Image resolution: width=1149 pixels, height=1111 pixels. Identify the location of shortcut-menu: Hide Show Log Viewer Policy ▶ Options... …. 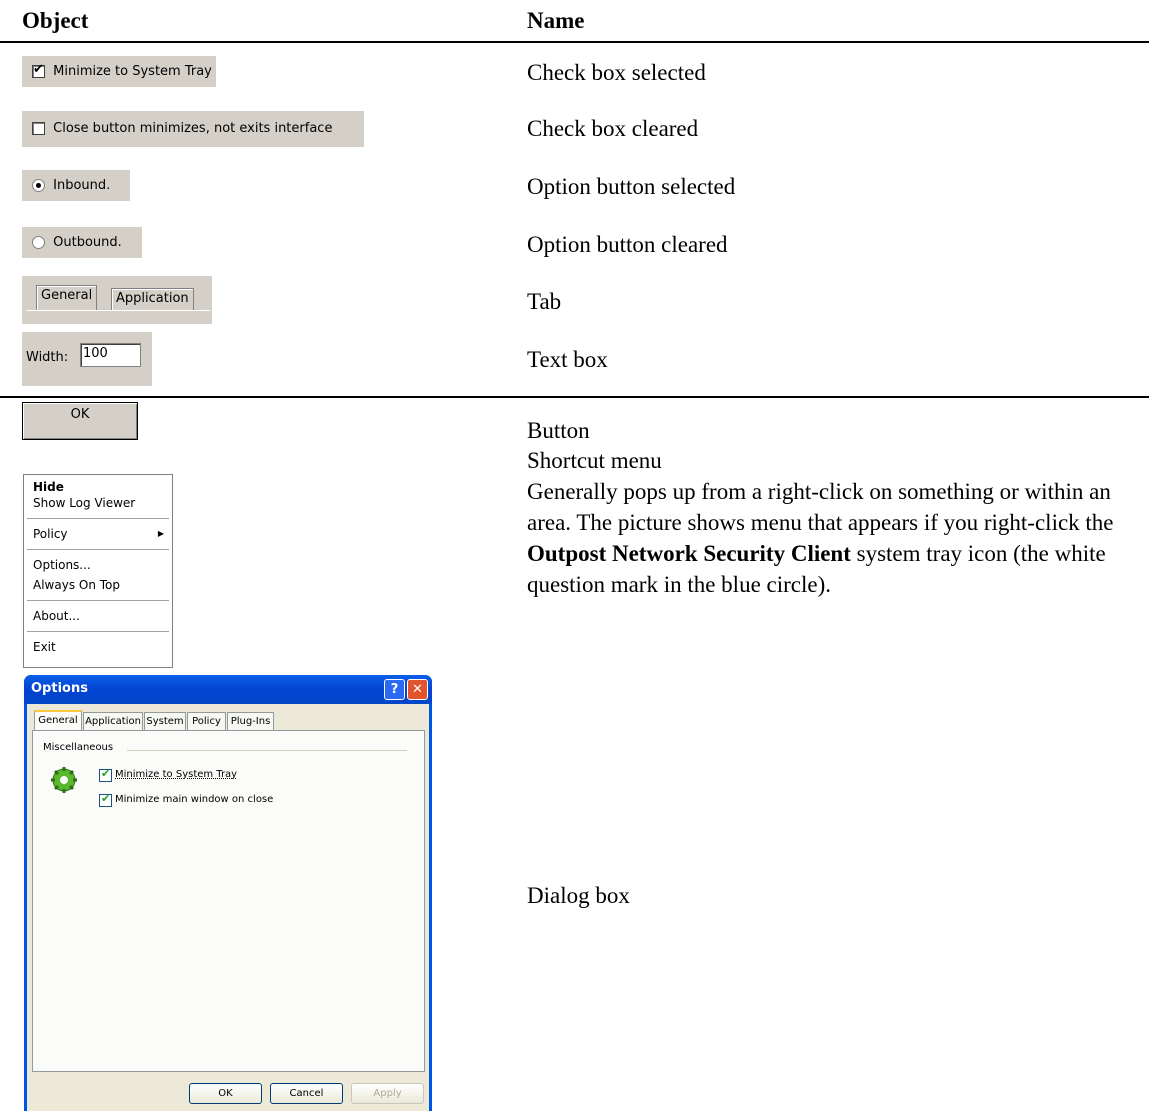
(98, 571).